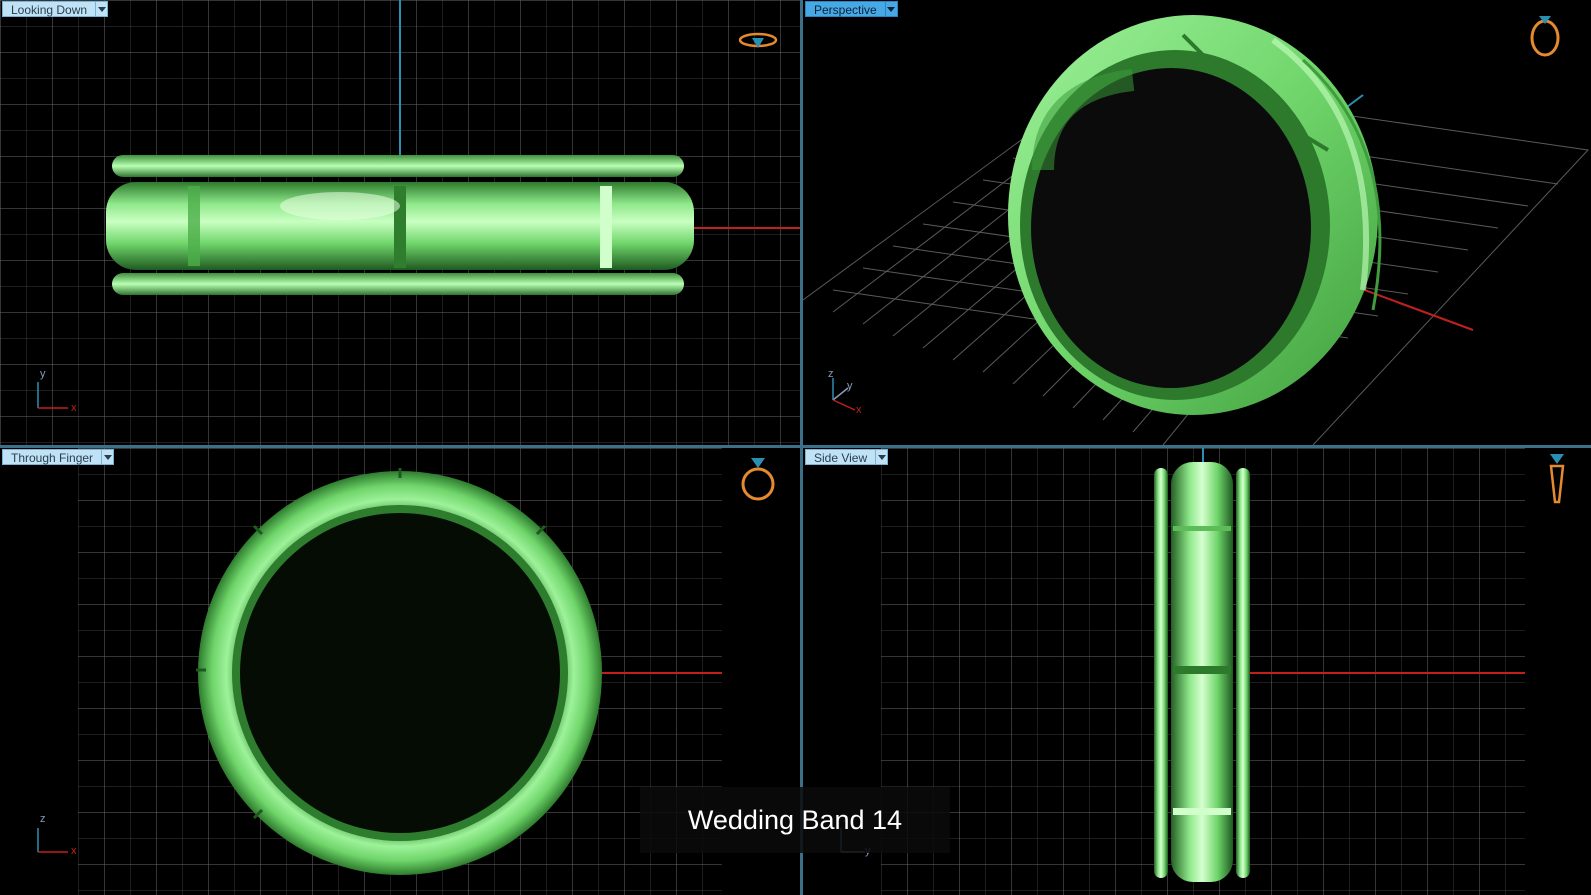 The height and width of the screenshot is (895, 1591). What do you see at coordinates (400, 225) in the screenshot?
I see `ring-top-view` at bounding box center [400, 225].